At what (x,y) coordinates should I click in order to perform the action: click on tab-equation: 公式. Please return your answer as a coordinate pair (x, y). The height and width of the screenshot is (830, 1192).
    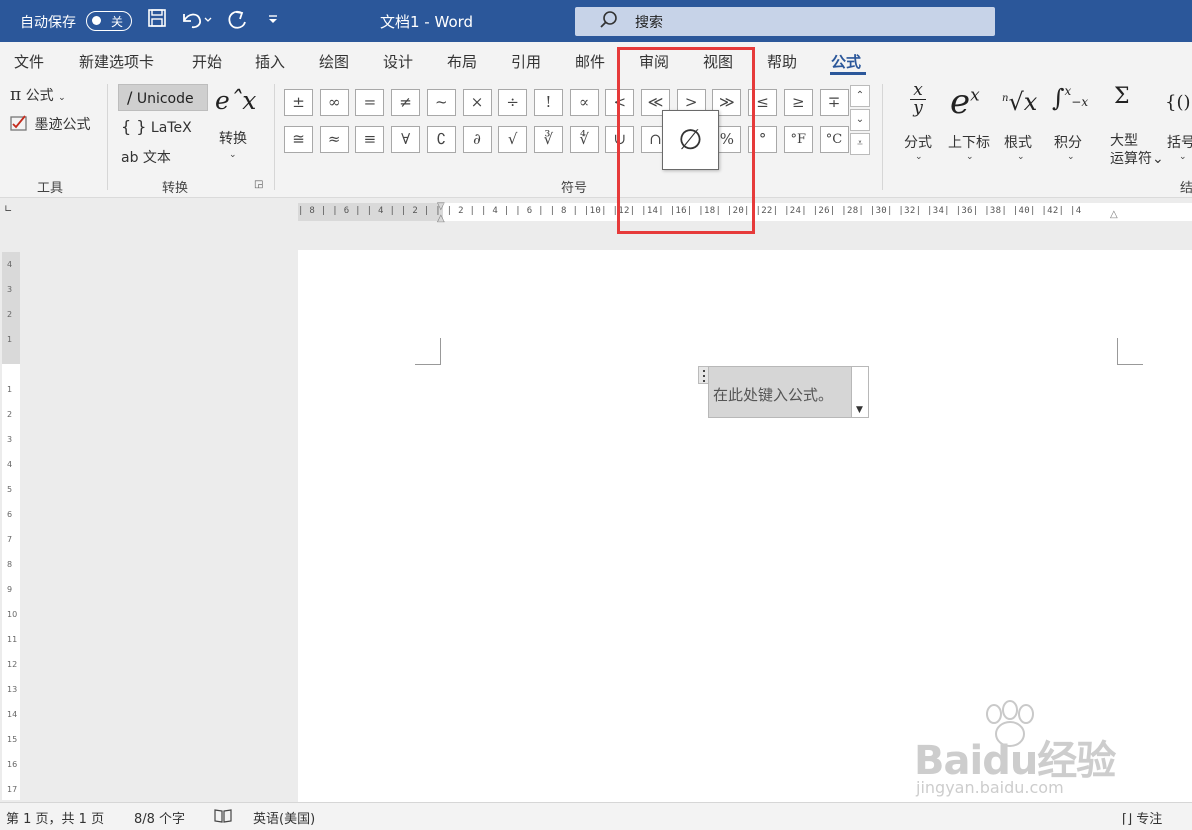
    Looking at the image, I should click on (846, 61).